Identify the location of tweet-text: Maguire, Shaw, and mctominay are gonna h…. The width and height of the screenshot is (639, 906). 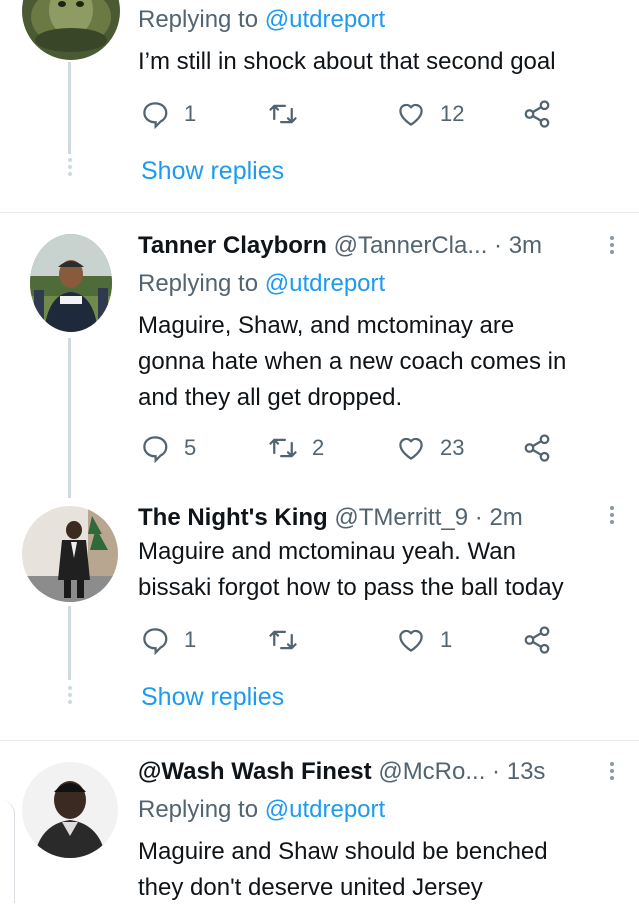
(352, 361).